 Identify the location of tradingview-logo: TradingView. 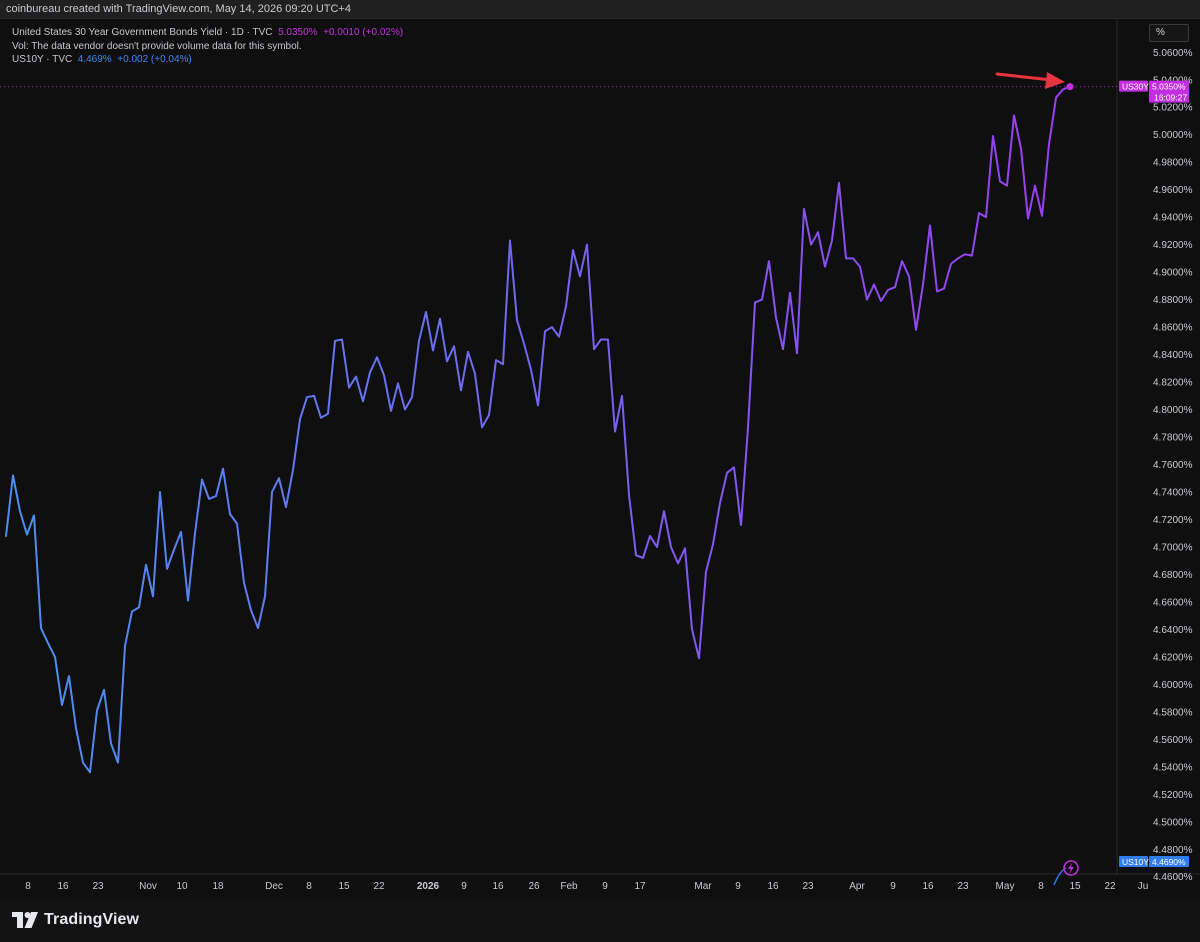
(75, 920).